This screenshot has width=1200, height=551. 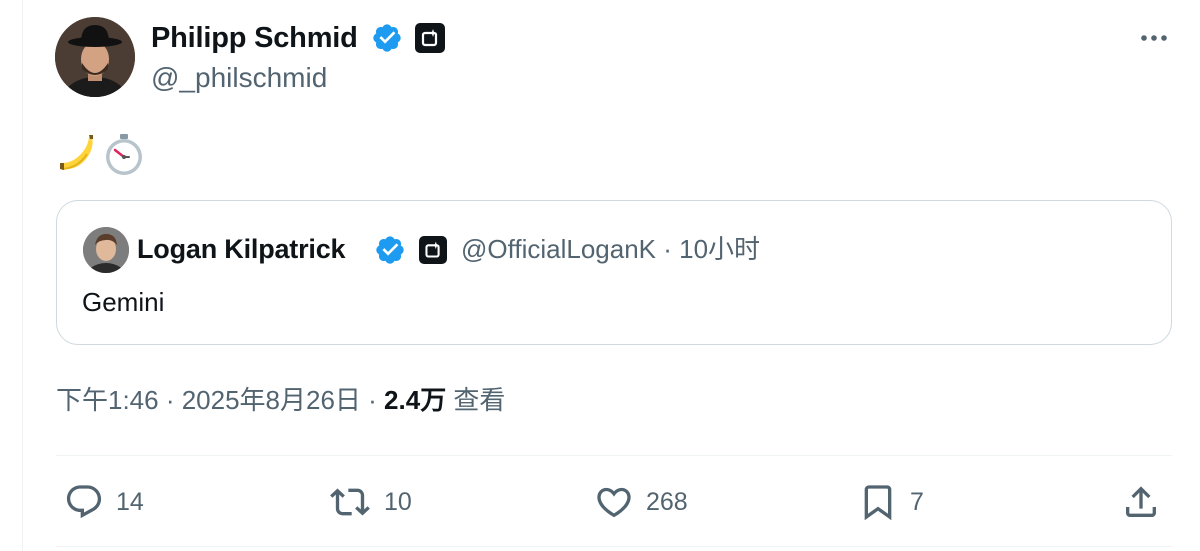 I want to click on views-label: 查看, so click(x=476, y=400).